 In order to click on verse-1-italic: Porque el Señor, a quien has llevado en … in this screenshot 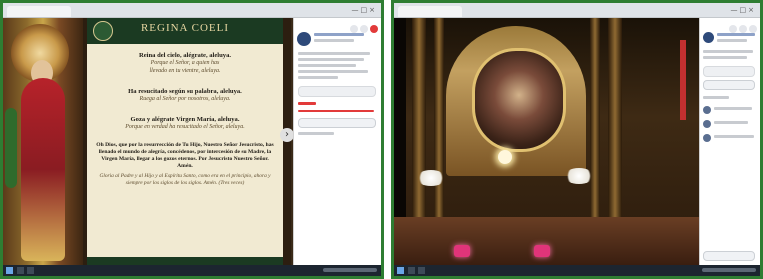, I will do `click(185, 67)`.